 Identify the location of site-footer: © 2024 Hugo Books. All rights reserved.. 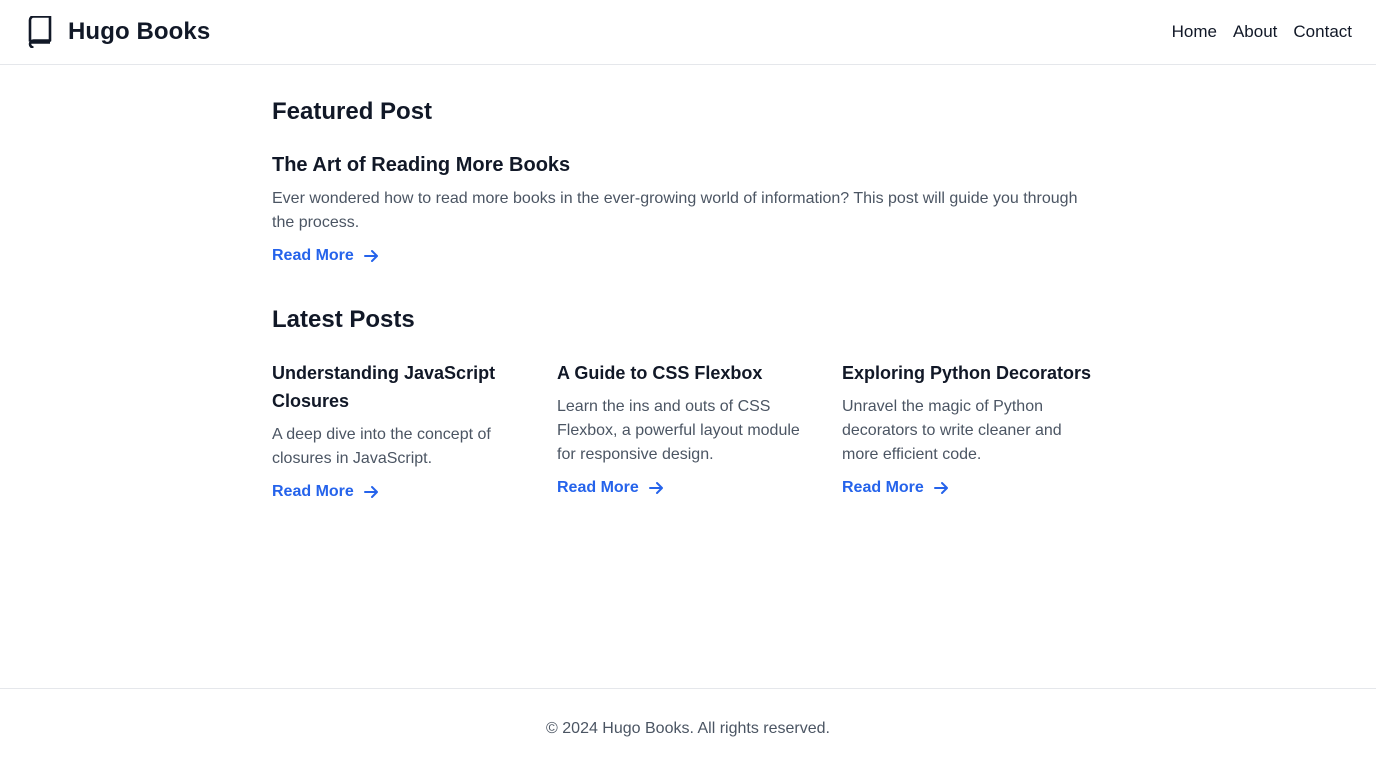
(688, 728).